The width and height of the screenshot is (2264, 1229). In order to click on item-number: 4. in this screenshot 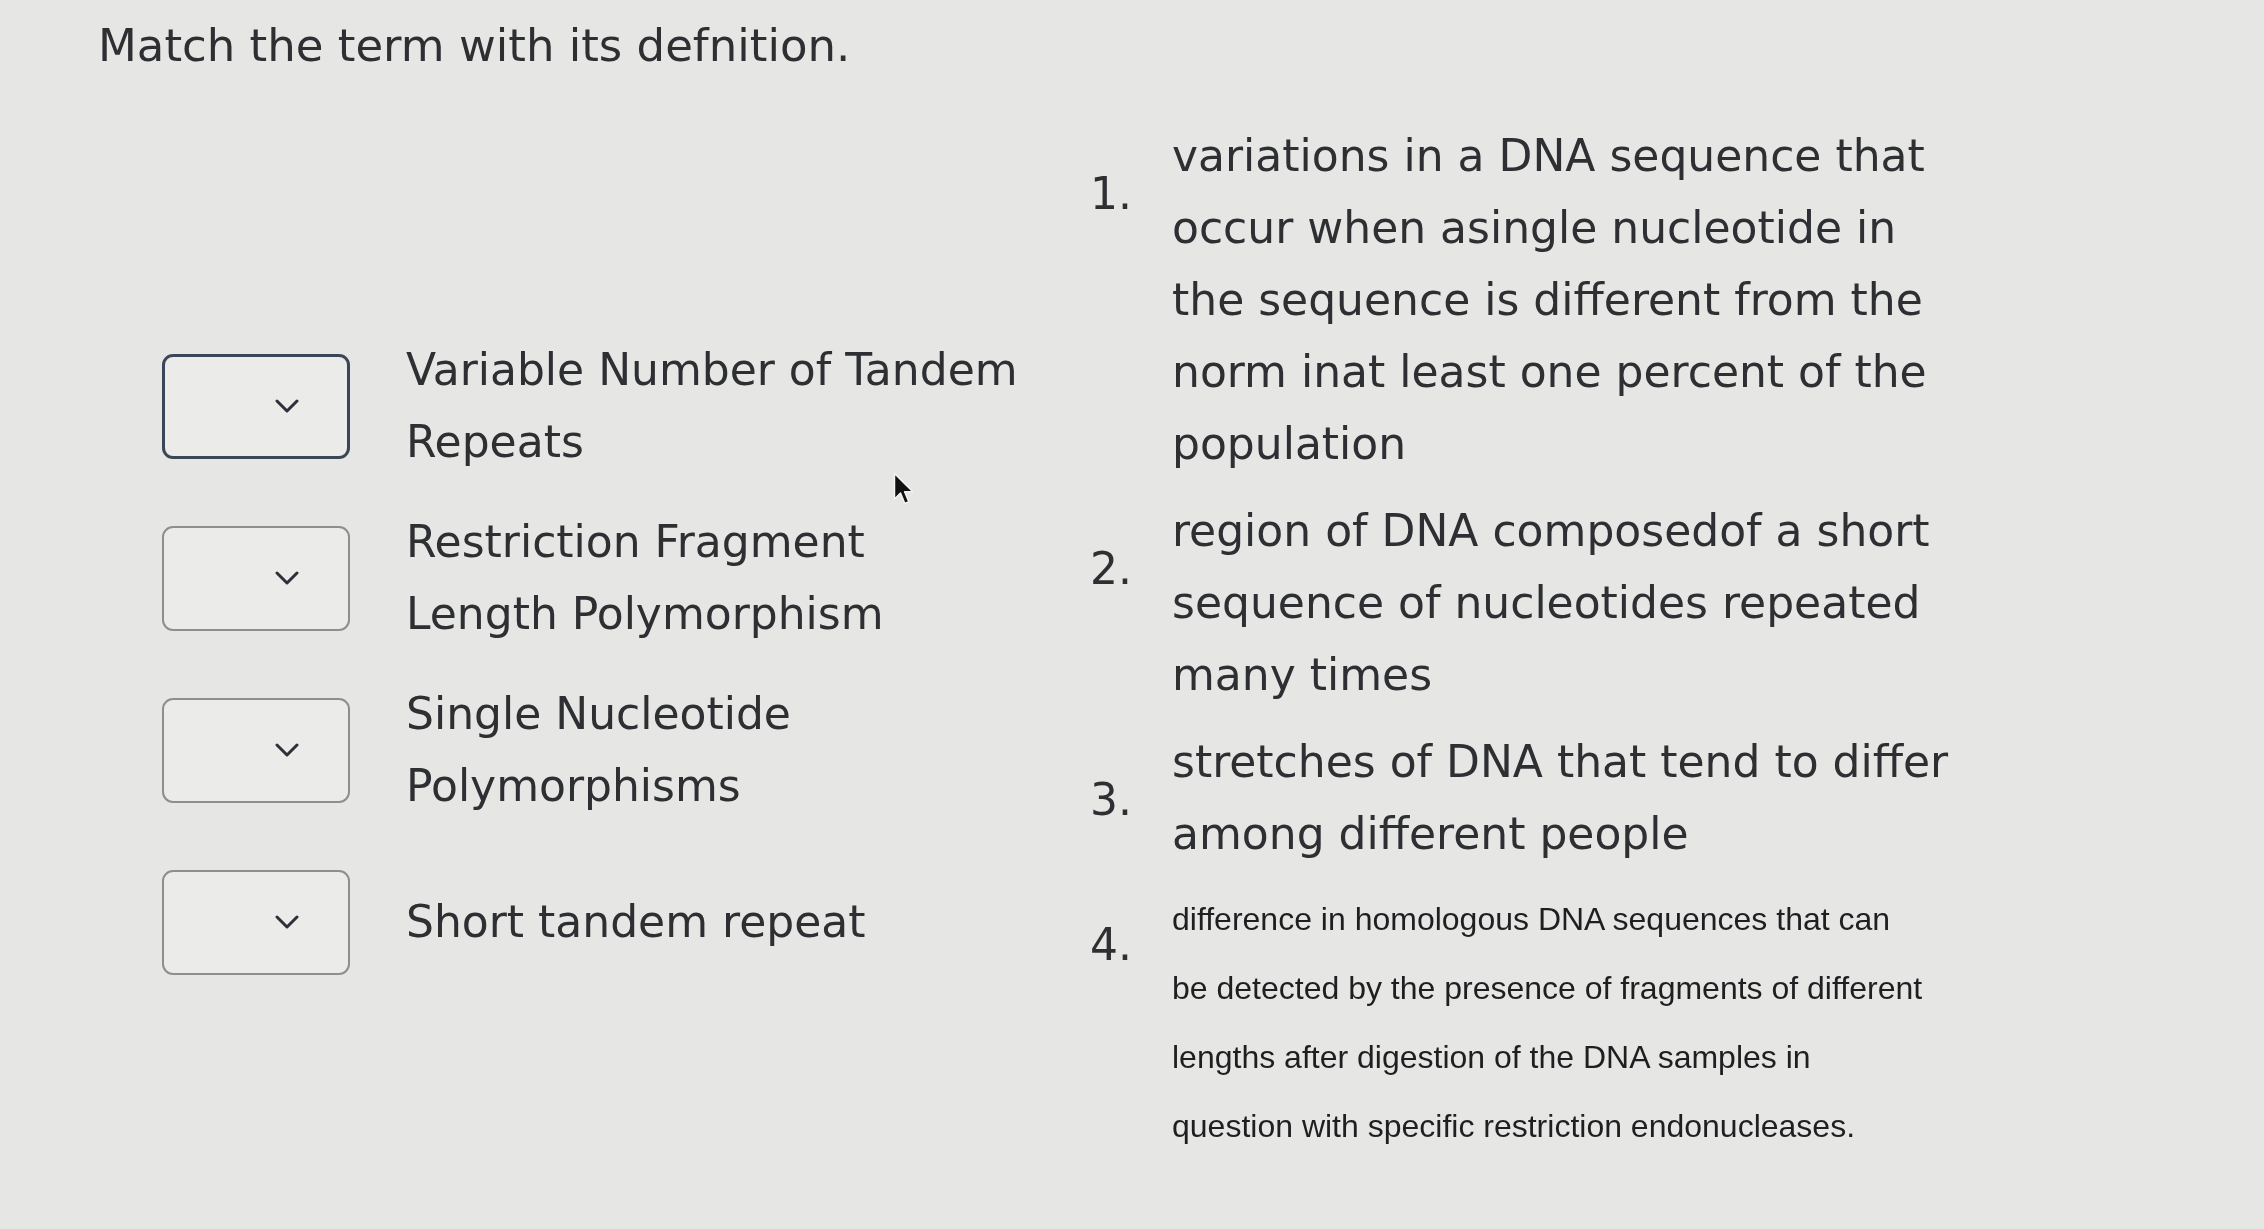, I will do `click(1111, 944)`.